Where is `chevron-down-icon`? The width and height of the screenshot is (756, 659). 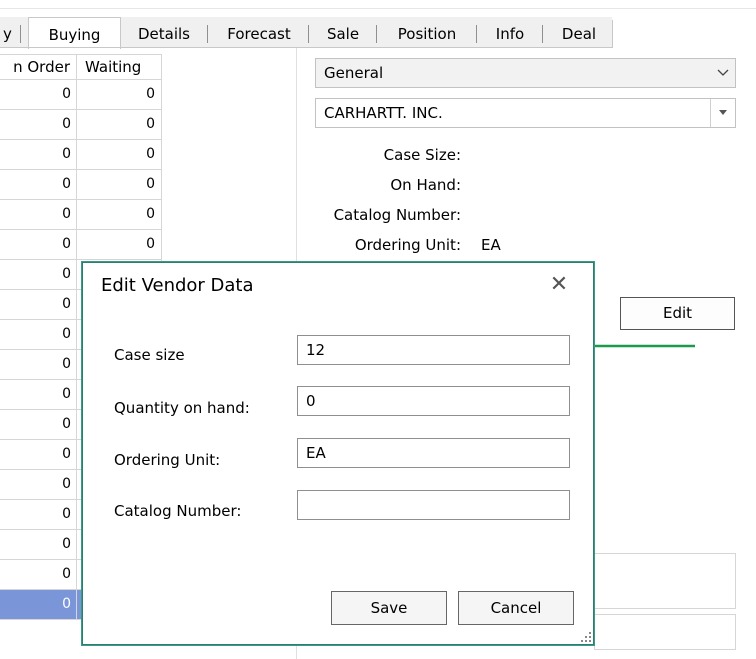 chevron-down-icon is located at coordinates (723, 73).